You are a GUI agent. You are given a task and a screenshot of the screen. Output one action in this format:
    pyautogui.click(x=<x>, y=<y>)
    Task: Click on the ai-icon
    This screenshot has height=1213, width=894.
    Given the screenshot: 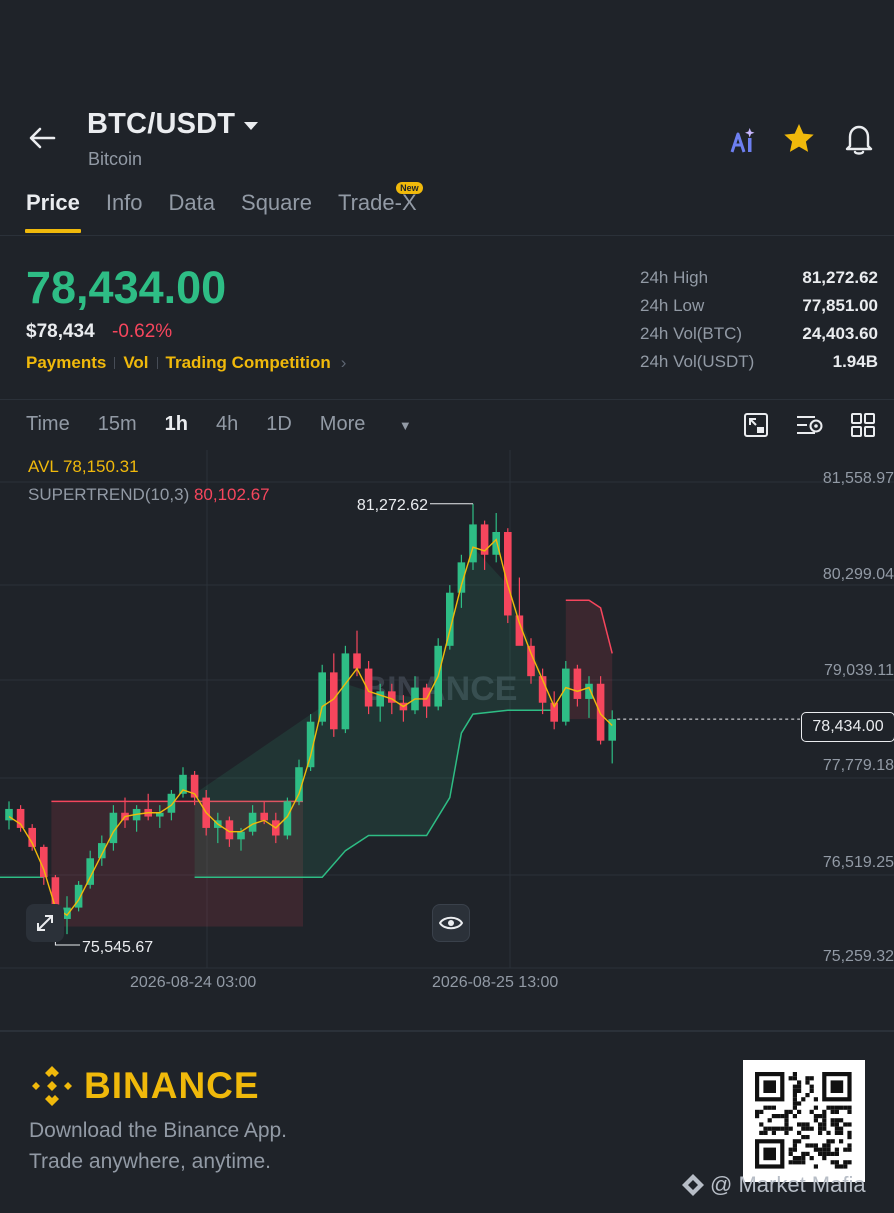 What is the action you would take?
    pyautogui.click(x=744, y=140)
    